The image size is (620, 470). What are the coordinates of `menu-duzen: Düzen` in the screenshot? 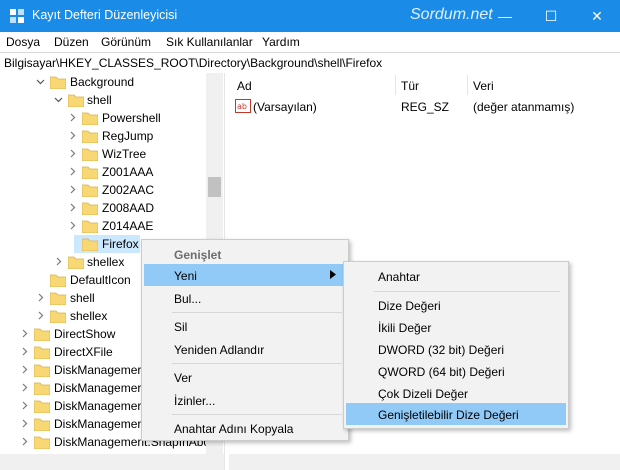 It's located at (71, 42).